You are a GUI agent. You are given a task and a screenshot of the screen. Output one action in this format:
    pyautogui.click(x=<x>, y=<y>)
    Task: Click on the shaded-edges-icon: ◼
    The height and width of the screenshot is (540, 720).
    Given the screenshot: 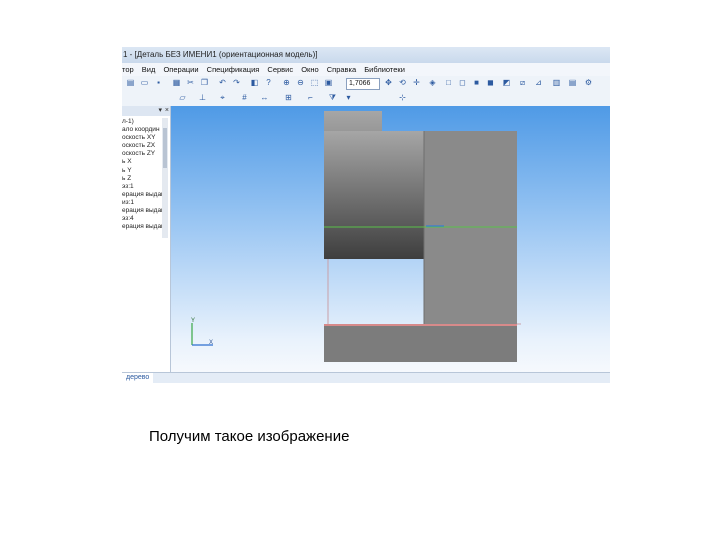 What is the action you would take?
    pyautogui.click(x=490, y=82)
    